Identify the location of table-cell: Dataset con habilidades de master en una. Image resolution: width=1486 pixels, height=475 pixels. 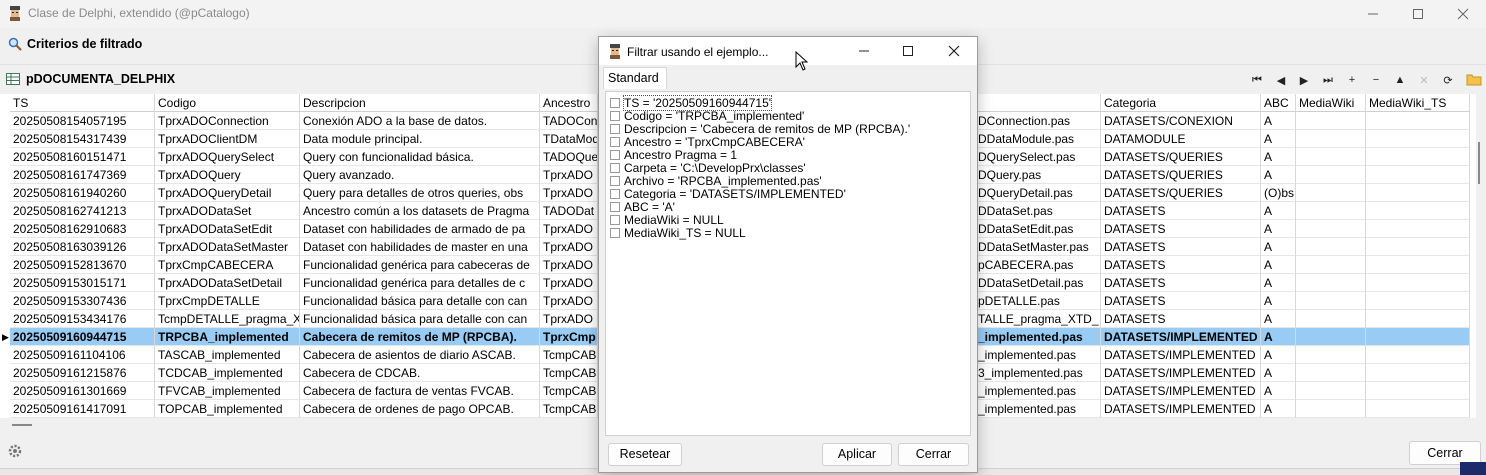
(420, 247).